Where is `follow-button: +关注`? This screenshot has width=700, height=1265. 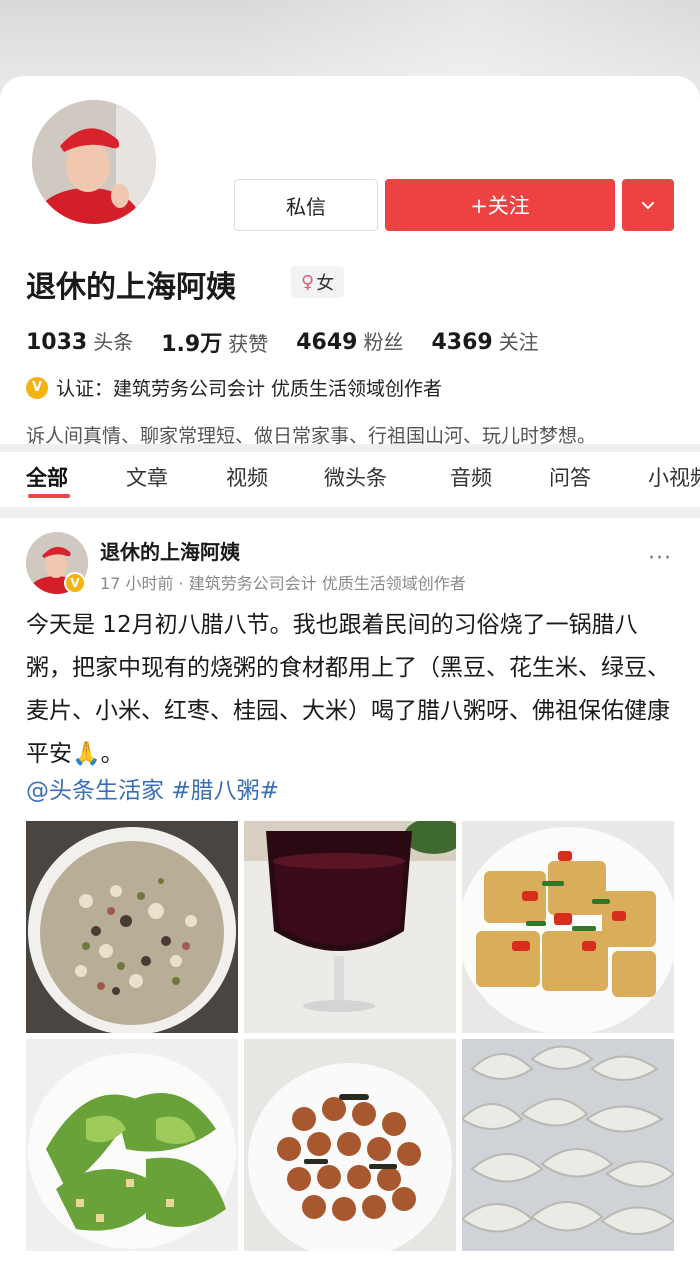
follow-button: +关注 is located at coordinates (500, 205).